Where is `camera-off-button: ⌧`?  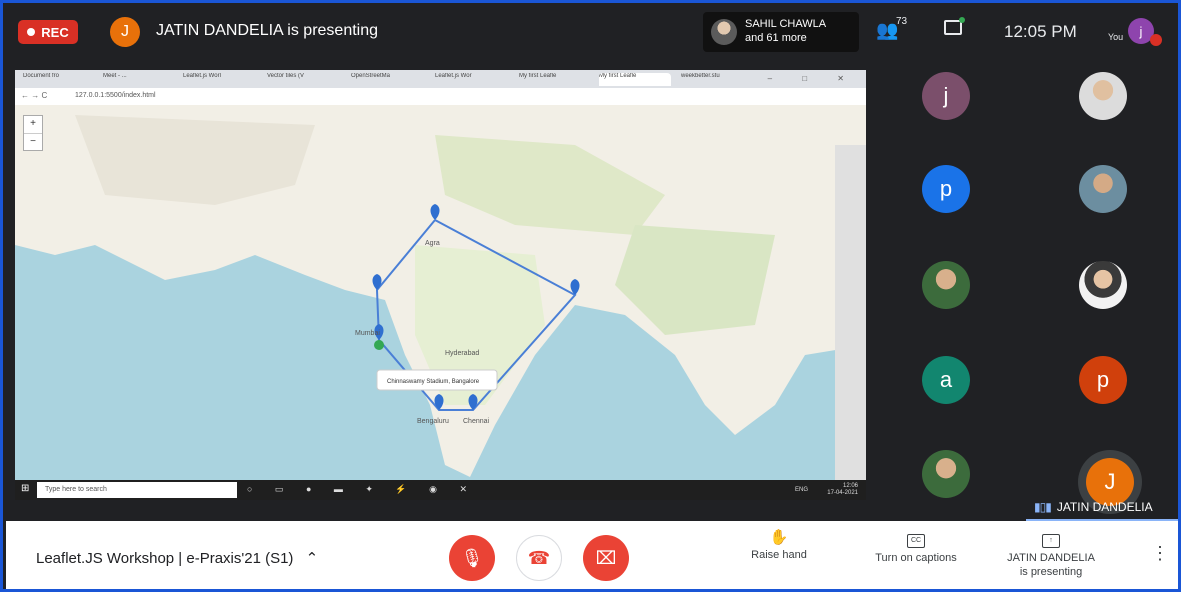
camera-off-button: ⌧ is located at coordinates (606, 558).